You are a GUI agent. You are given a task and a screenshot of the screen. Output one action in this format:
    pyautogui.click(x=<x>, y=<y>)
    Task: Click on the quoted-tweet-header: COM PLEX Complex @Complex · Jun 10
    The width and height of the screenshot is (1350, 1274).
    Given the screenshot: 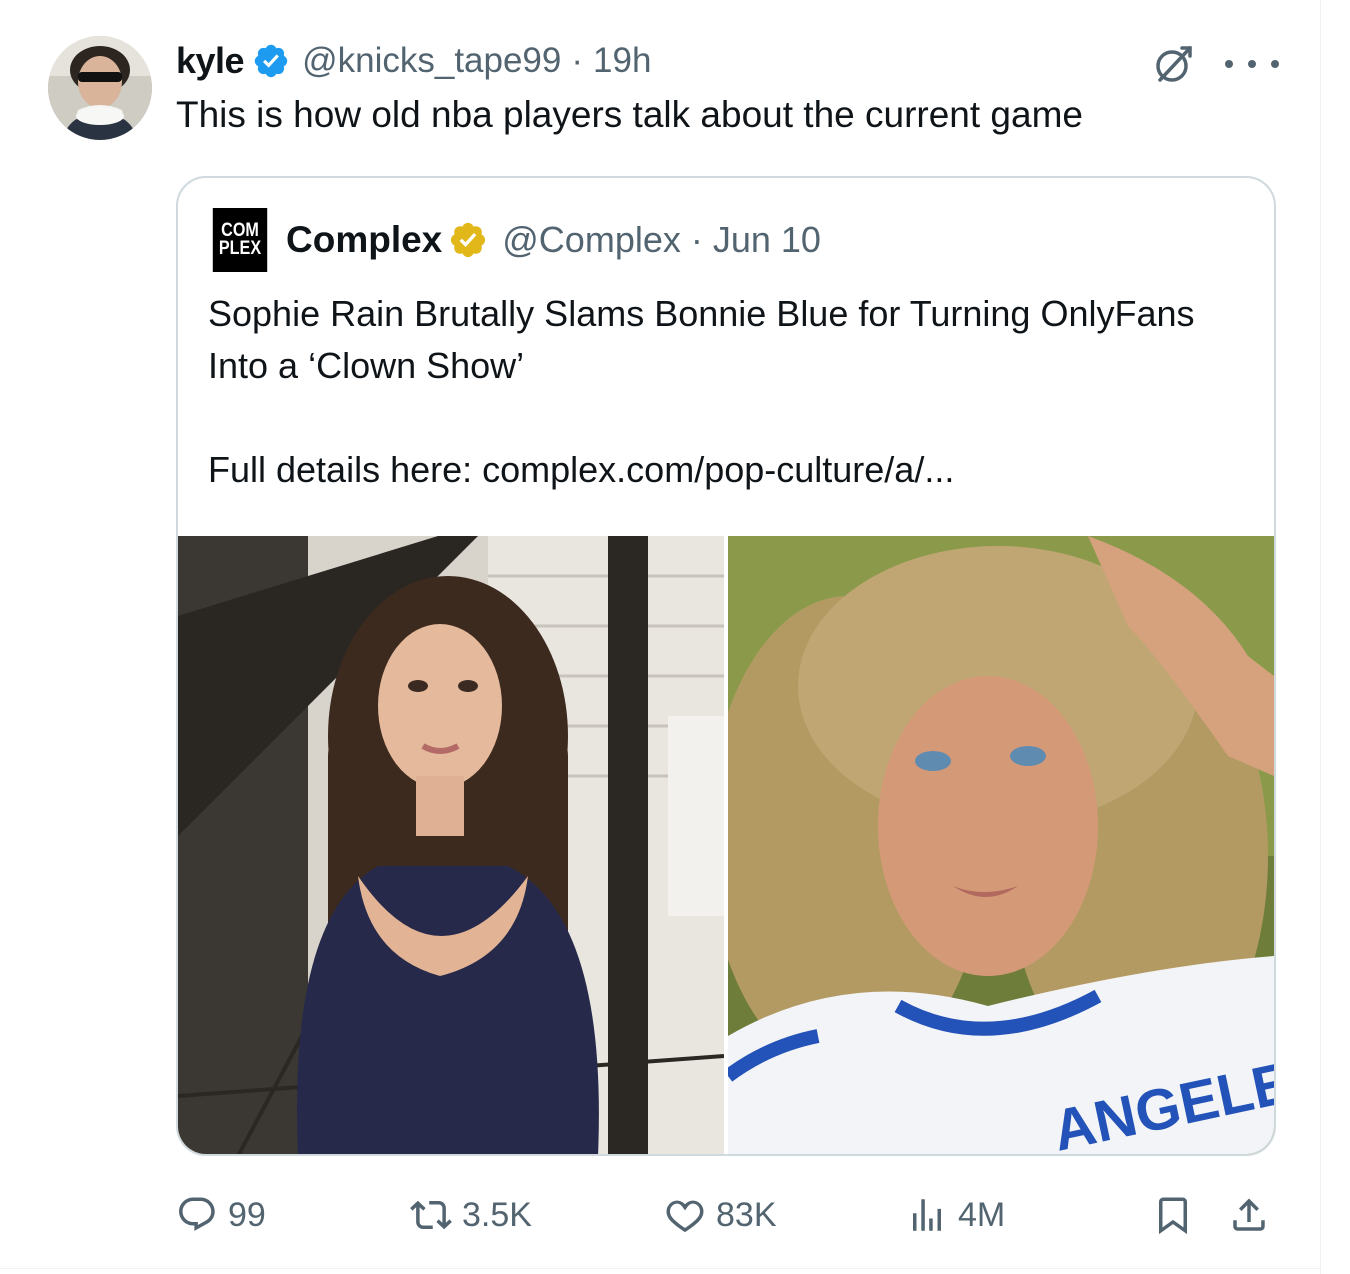 What is the action you would take?
    pyautogui.click(x=514, y=240)
    